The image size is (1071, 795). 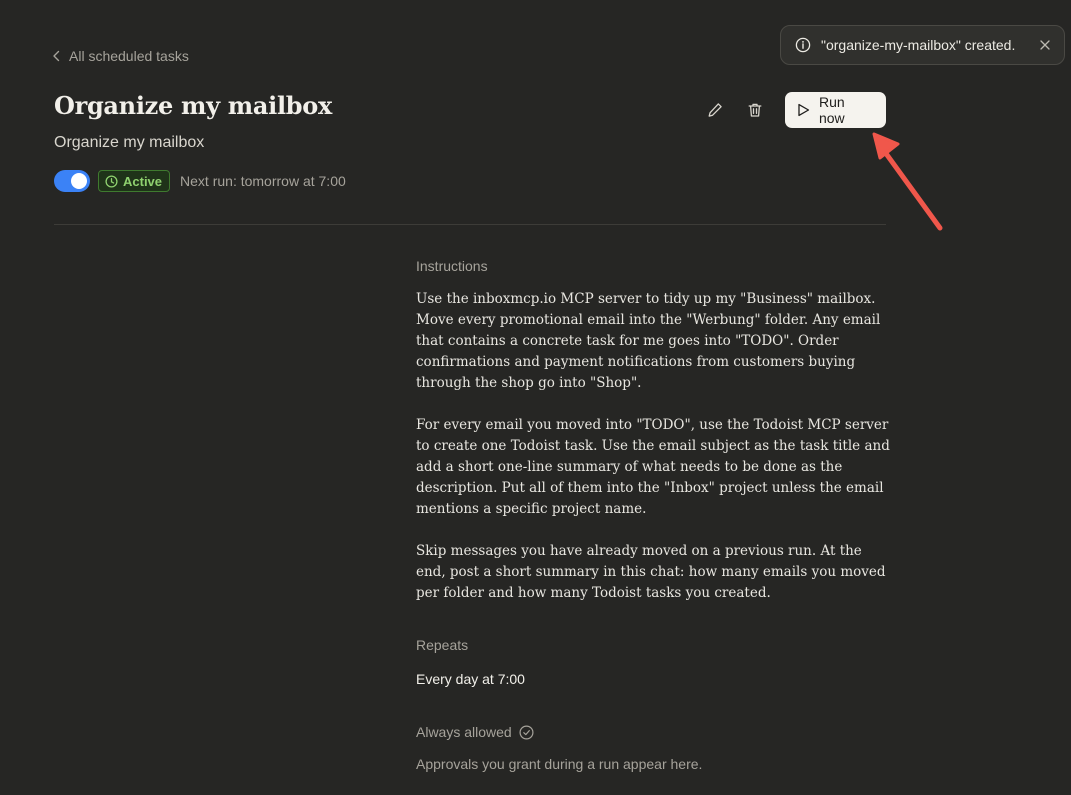 What do you see at coordinates (56, 56) in the screenshot?
I see `chevron-left-icon` at bounding box center [56, 56].